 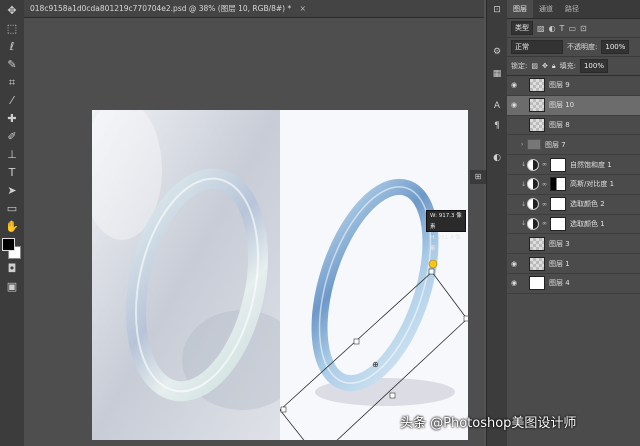 I want to click on panel-tab-bar: 图层 通道 路径, so click(x=573, y=9).